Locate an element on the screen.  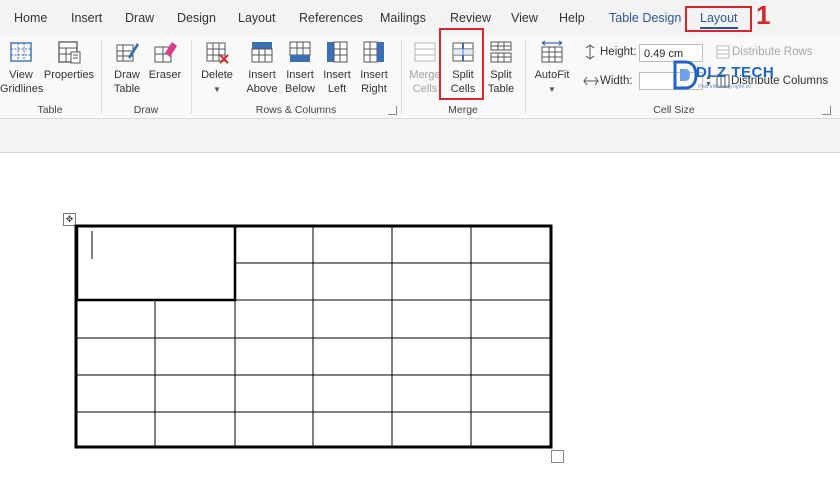
tab-mailings: Mailings is located at coordinates (403, 18).